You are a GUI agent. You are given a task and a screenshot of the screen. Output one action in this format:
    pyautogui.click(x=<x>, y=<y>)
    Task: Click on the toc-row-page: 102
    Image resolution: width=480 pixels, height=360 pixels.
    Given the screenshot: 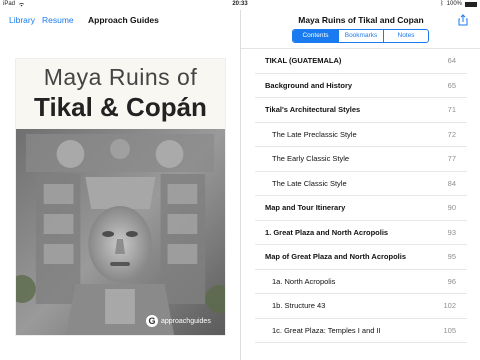 What is the action you would take?
    pyautogui.click(x=449, y=305)
    